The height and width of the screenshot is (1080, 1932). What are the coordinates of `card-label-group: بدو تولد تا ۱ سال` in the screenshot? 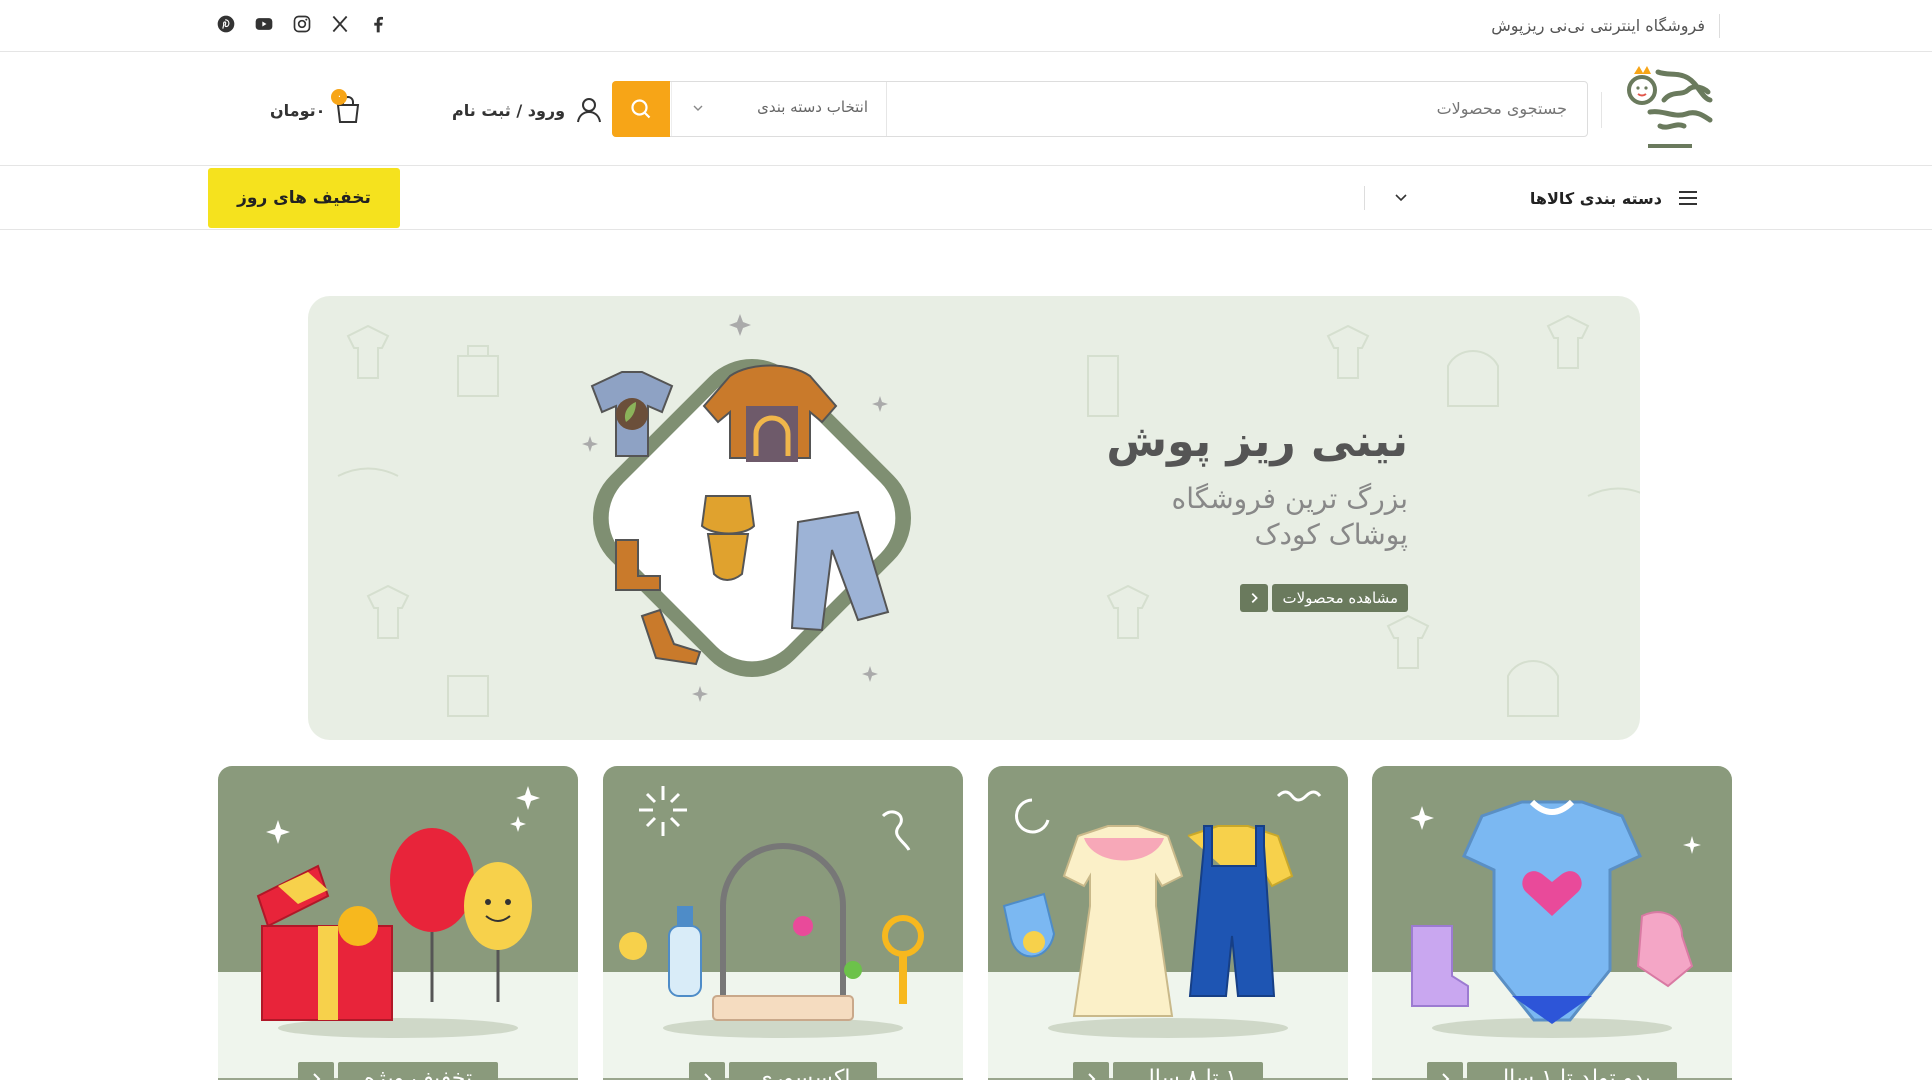 It's located at (1552, 1071).